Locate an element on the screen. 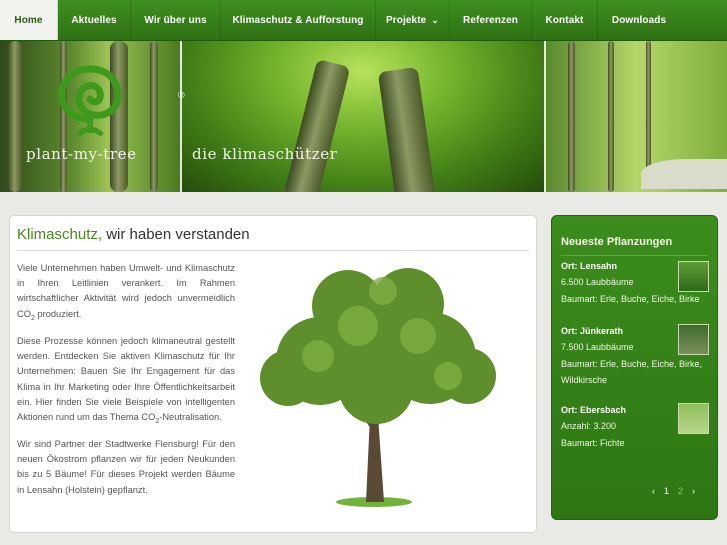 The image size is (727, 545). nav-label: Klimaschutz & Aufforstung is located at coordinates (298, 20).